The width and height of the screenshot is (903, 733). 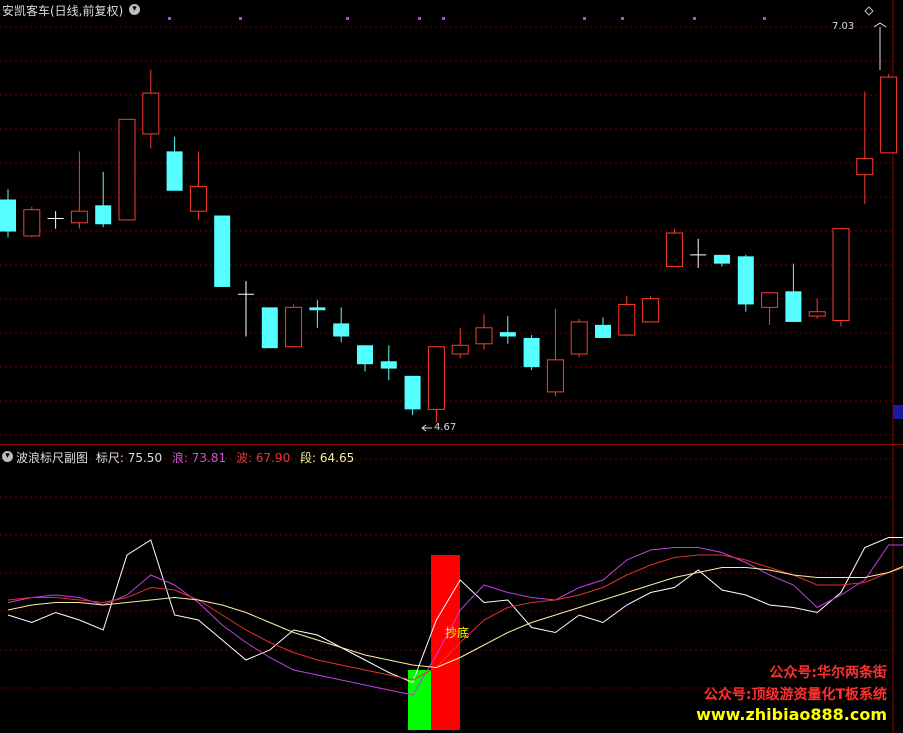 I want to click on promo-line-2: 公众号:顶级游资量化T板系统, so click(x=795, y=695).